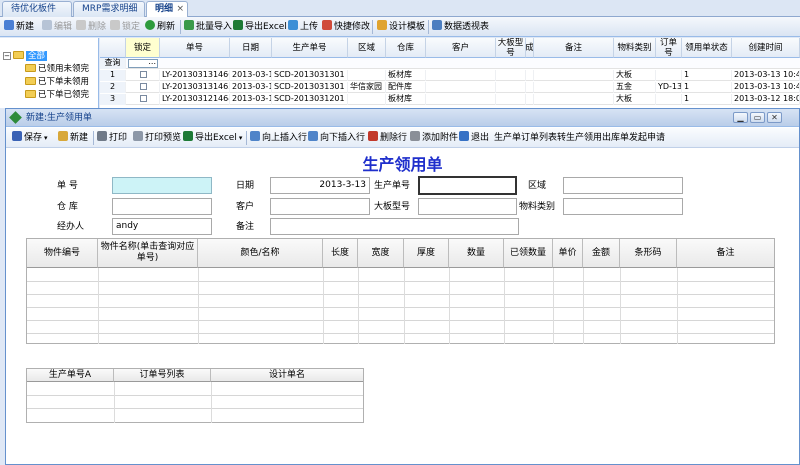 This screenshot has width=800, height=465. I want to click on column-header-board-model: 大板型号, so click(511, 48).